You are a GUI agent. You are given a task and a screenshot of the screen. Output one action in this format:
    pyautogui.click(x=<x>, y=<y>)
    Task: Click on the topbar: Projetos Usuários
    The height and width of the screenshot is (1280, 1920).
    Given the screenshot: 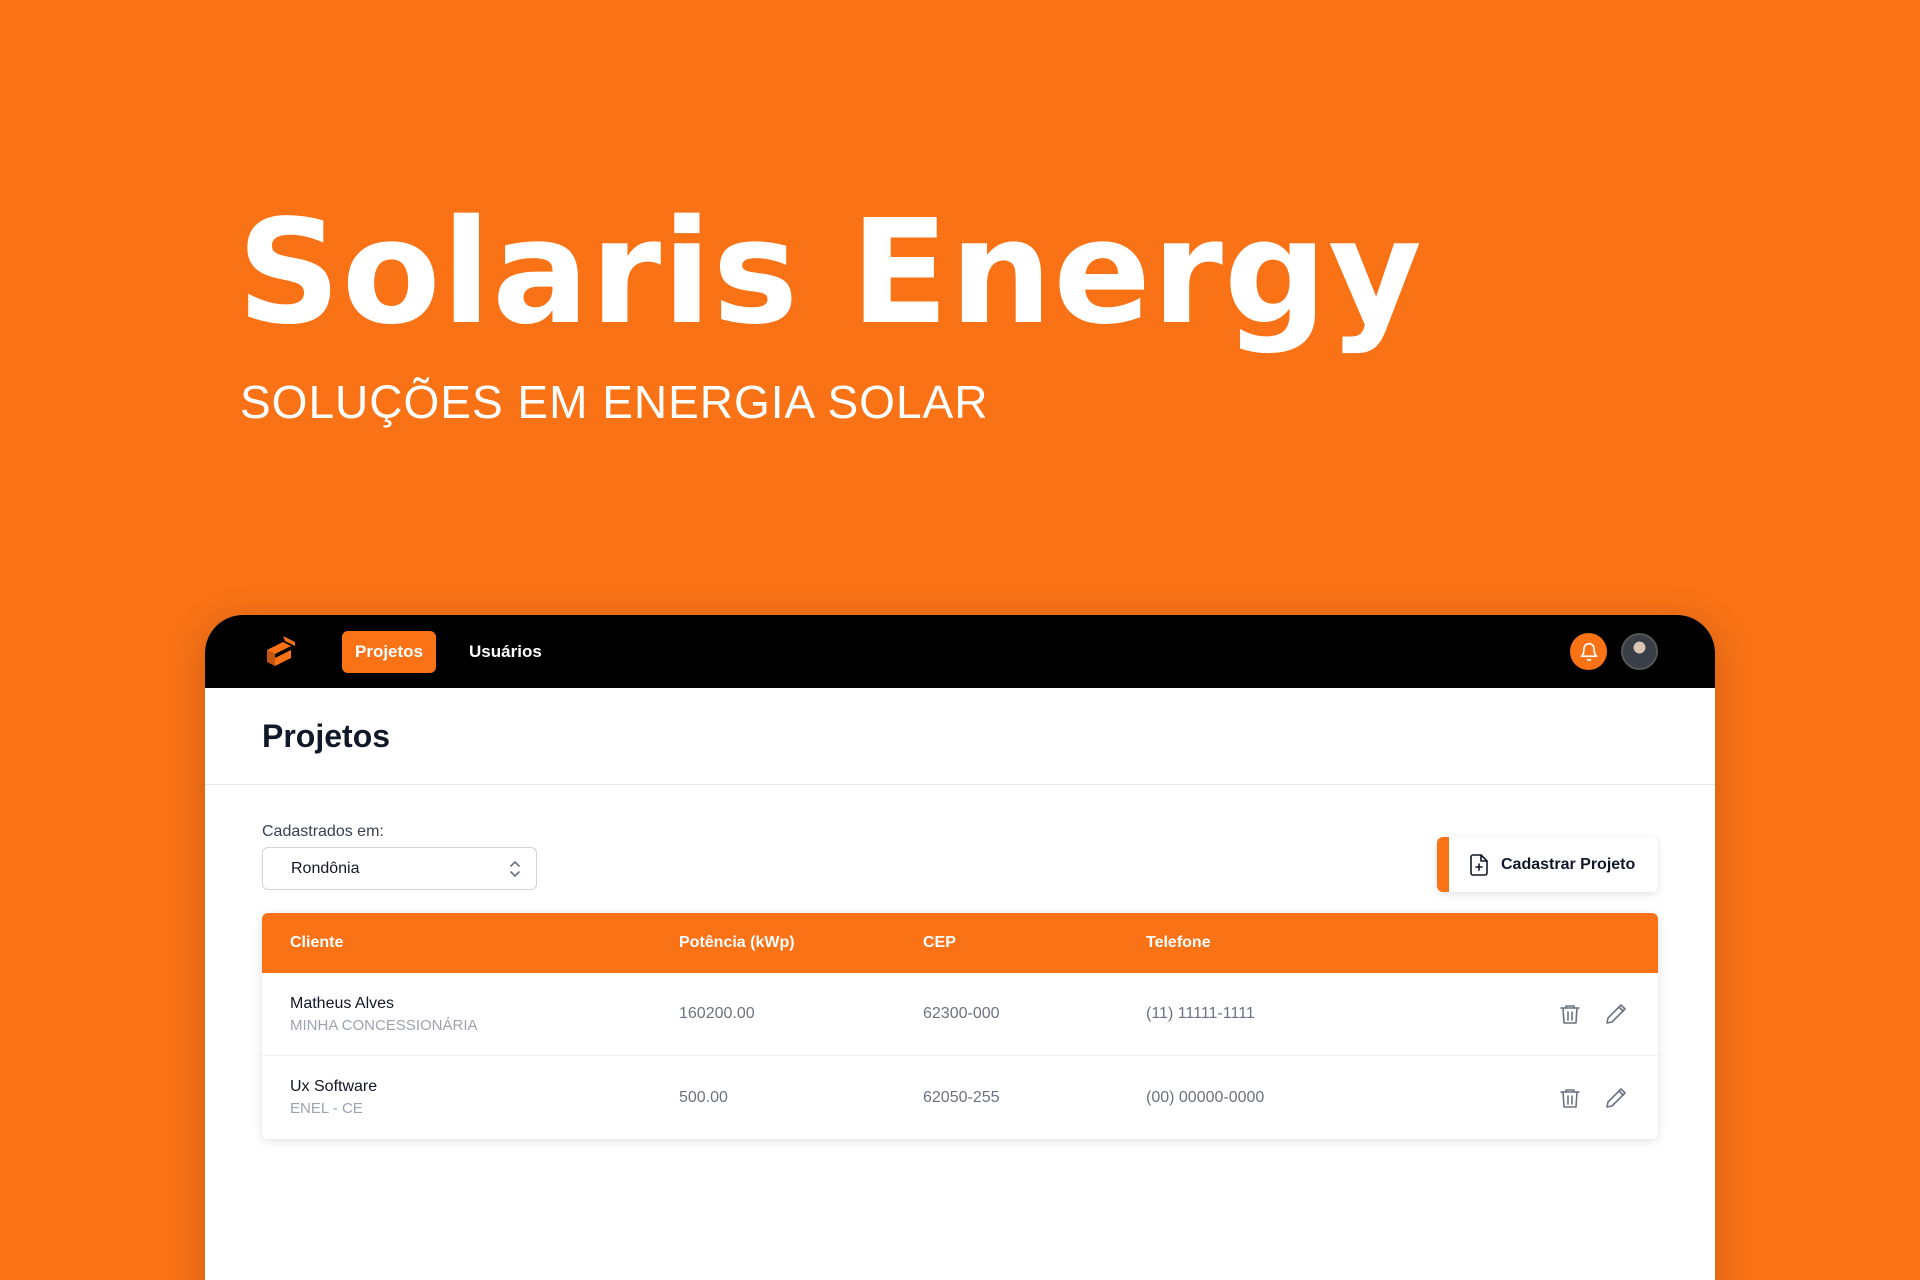 What is the action you would take?
    pyautogui.click(x=960, y=651)
    